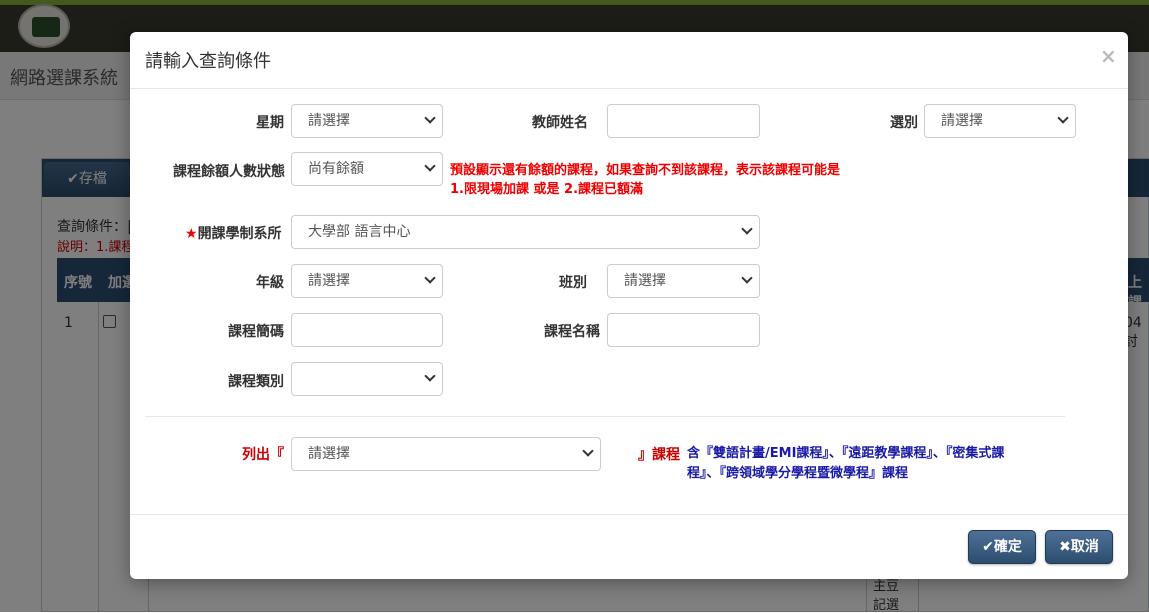  What do you see at coordinates (367, 121) in the screenshot?
I see `weekday-select: 請選擇` at bounding box center [367, 121].